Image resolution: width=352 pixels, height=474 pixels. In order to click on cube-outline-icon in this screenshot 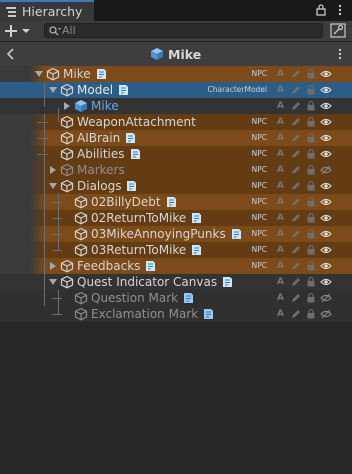, I will do `click(81, 314)`.